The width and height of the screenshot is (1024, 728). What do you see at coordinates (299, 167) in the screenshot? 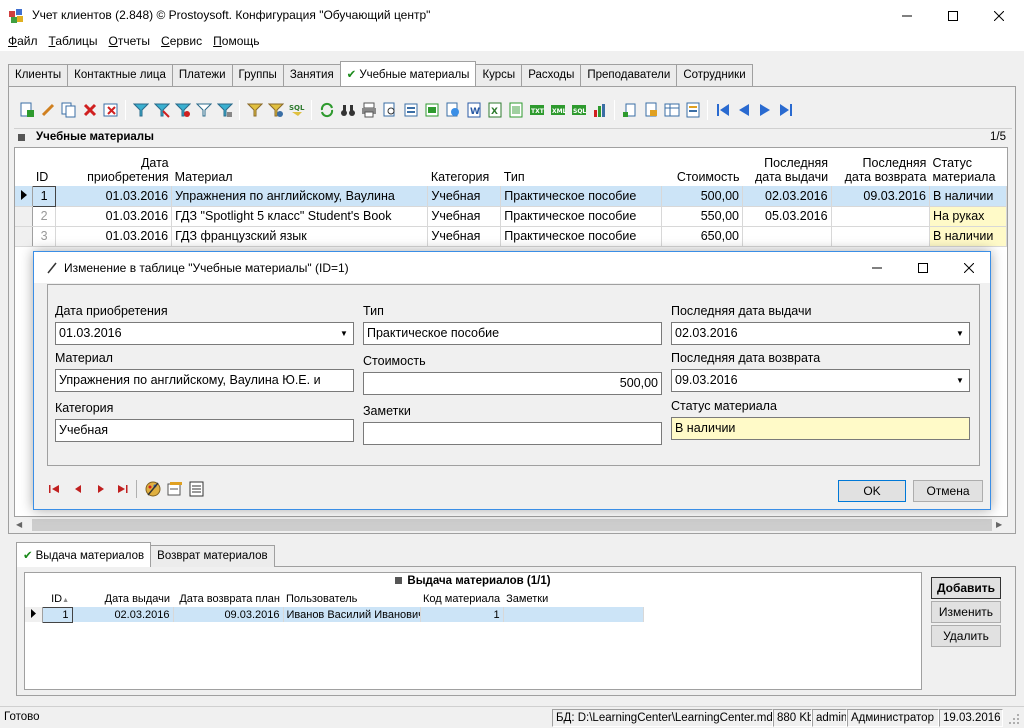
I see `col-material: Материал` at bounding box center [299, 167].